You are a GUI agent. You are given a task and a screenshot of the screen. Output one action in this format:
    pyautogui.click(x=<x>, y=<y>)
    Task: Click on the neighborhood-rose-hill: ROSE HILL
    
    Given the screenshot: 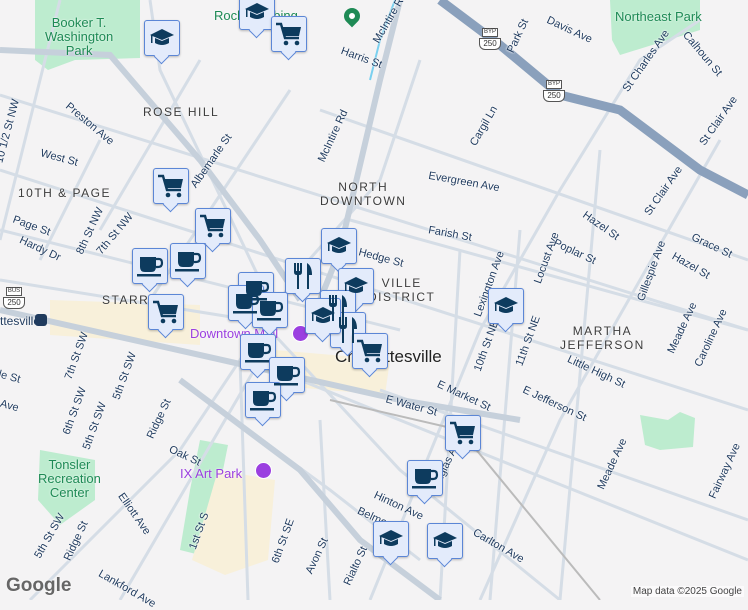 What is the action you would take?
    pyautogui.click(x=181, y=112)
    